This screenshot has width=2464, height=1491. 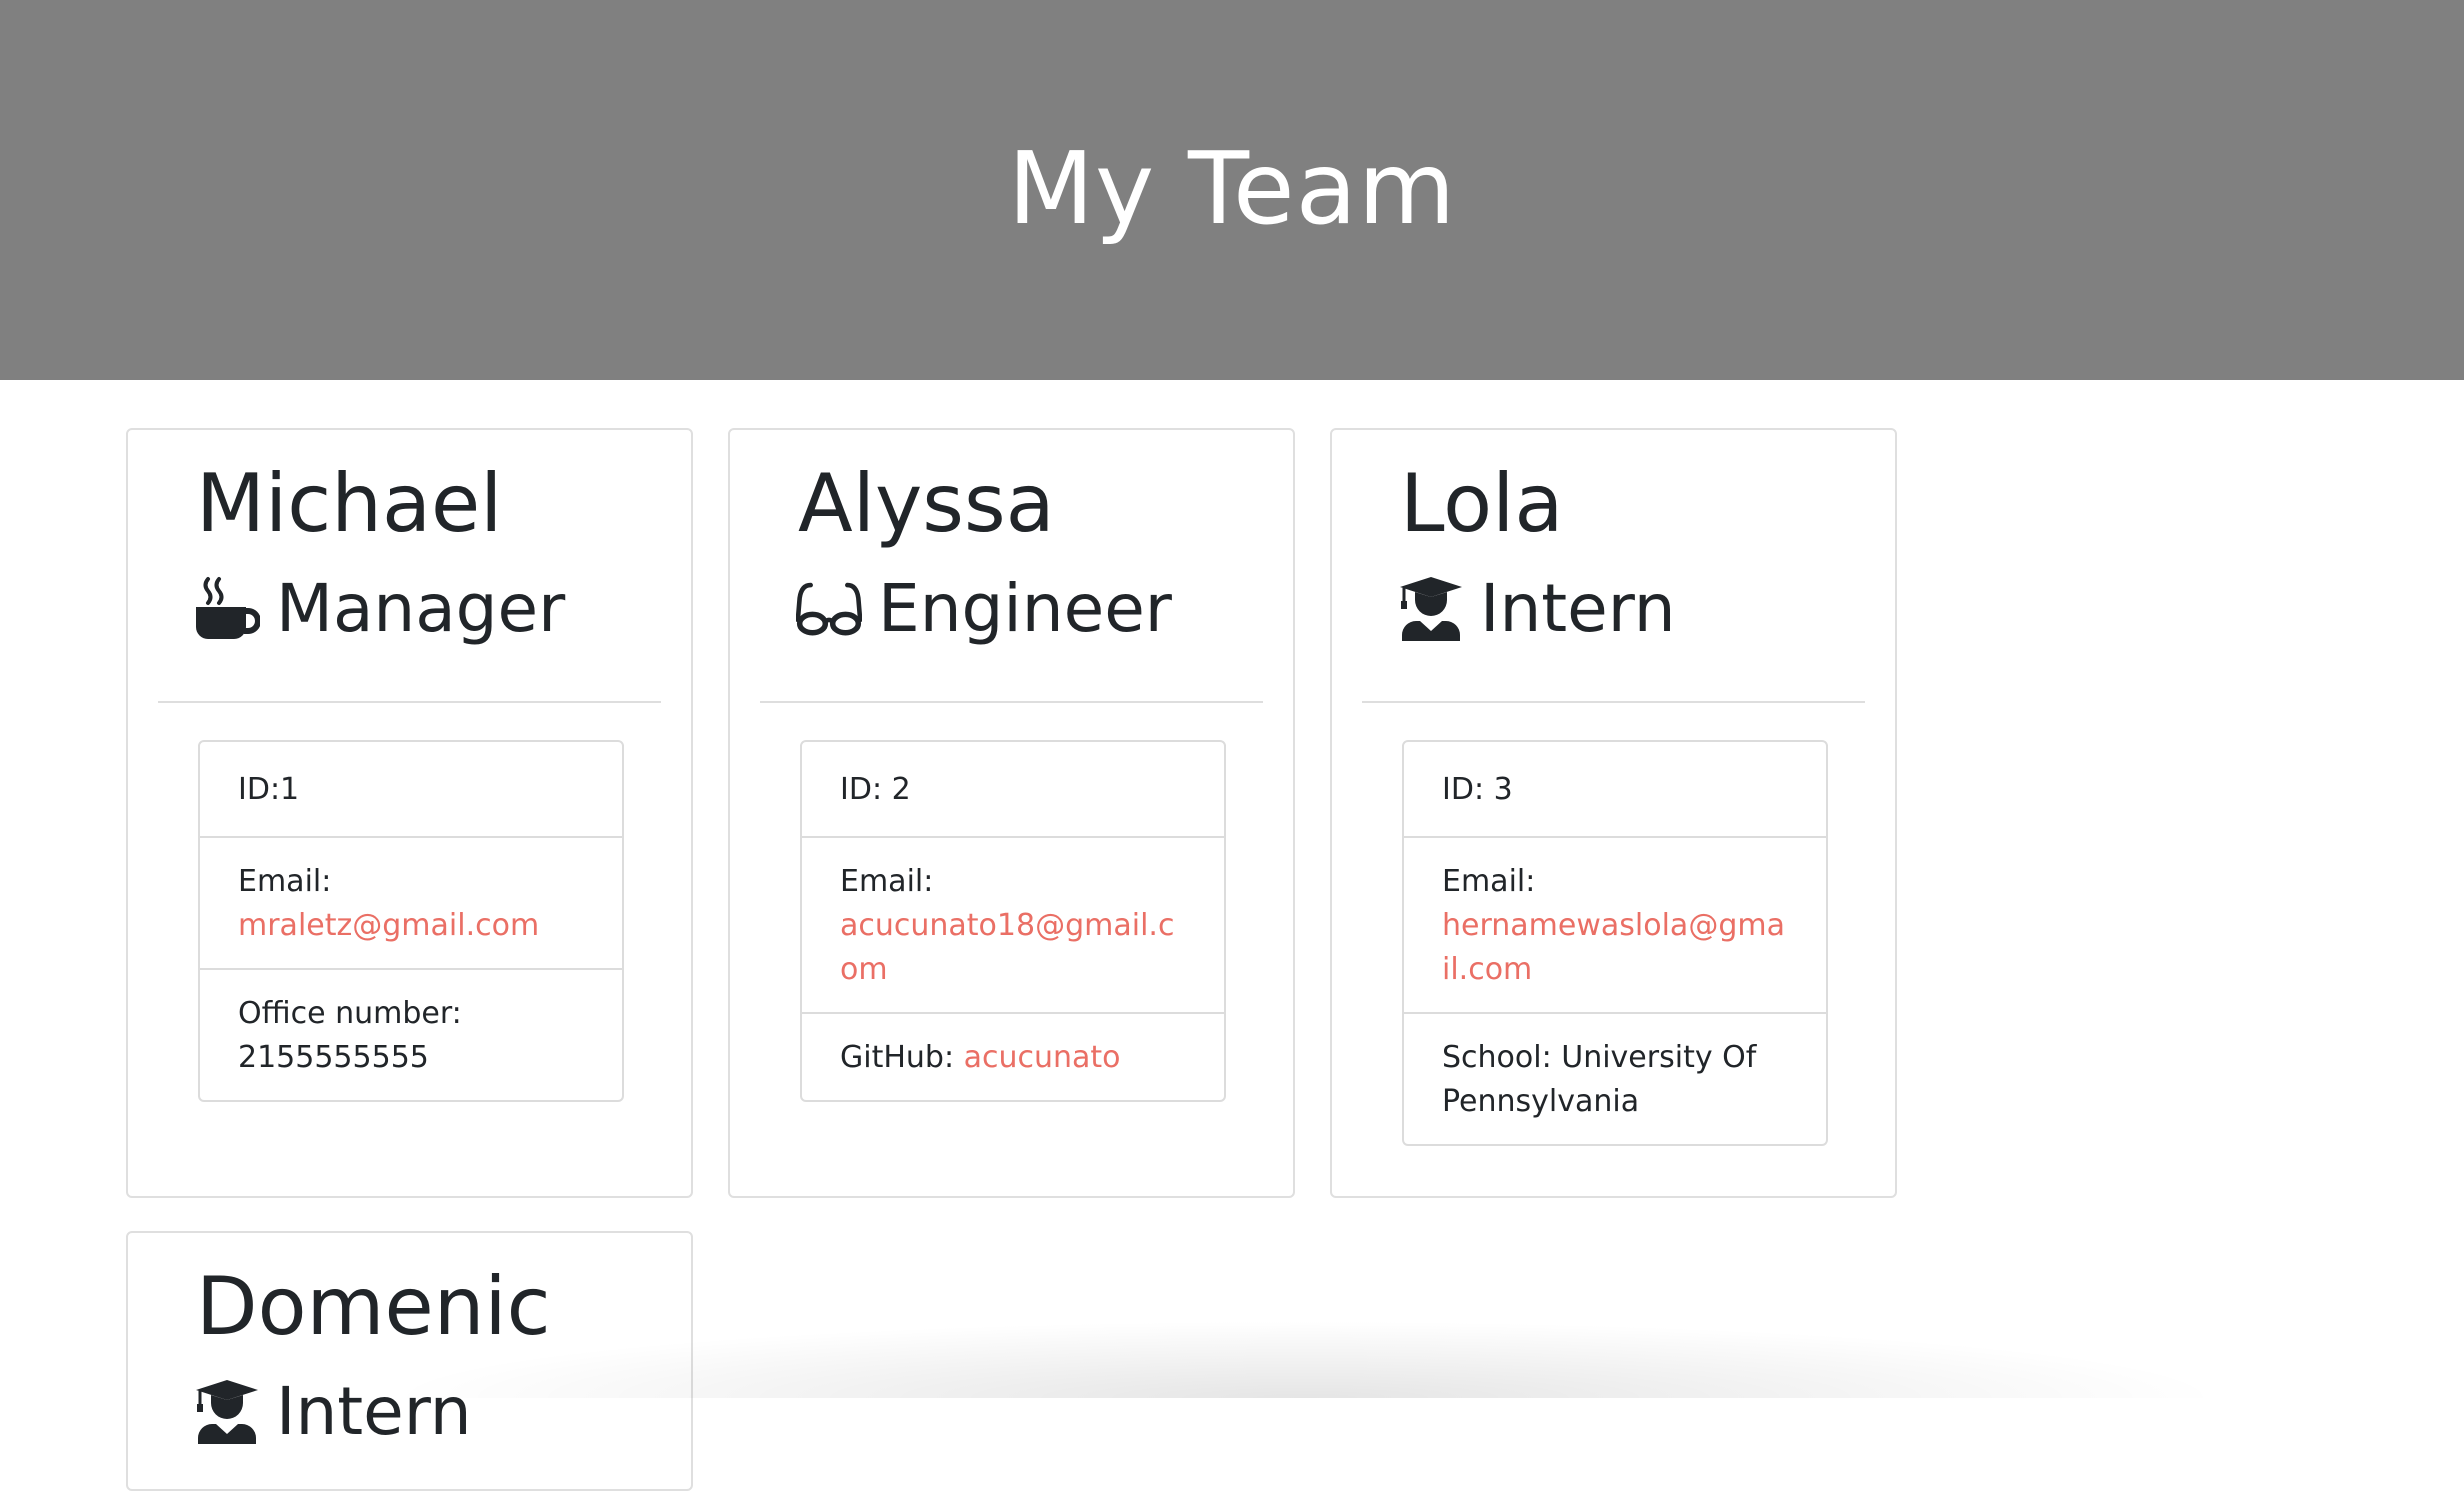 I want to click on employee-role-label: Engineer, so click(x=1025, y=608).